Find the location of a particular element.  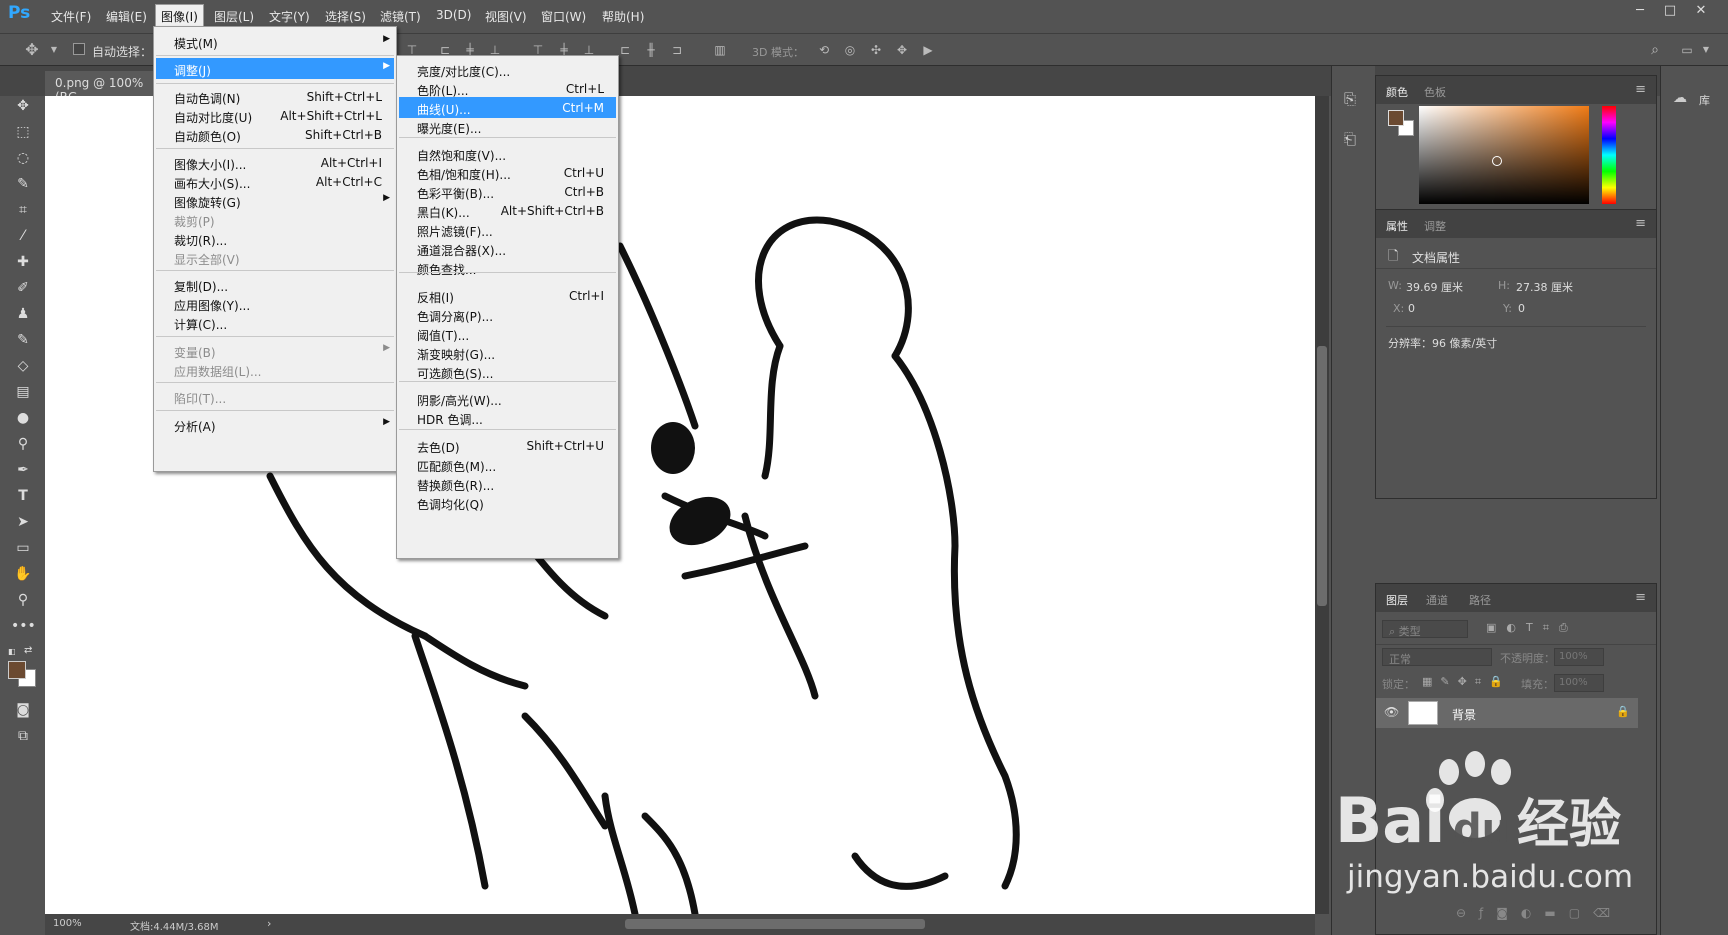

distribute-right-icon: ⊐ is located at coordinates (677, 50).